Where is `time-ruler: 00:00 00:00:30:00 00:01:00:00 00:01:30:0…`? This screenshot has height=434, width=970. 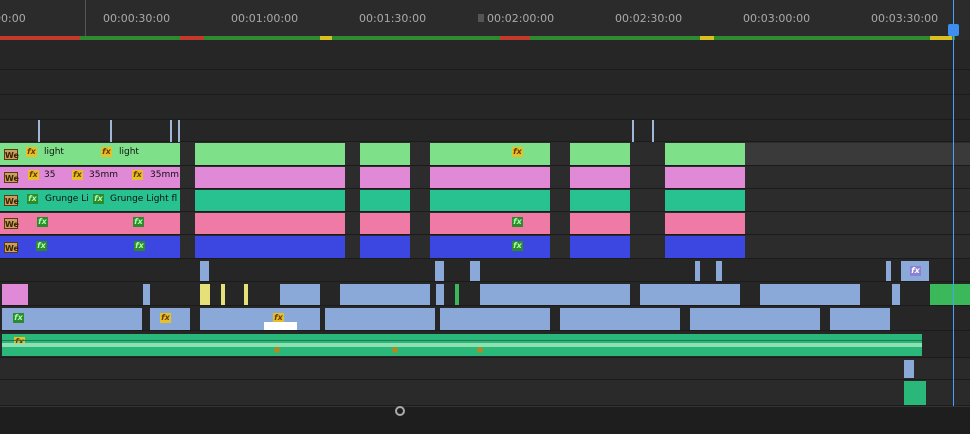
time-ruler: 00:00 00:00:30:00 00:01:00:00 00:01:30:0… is located at coordinates (485, 20).